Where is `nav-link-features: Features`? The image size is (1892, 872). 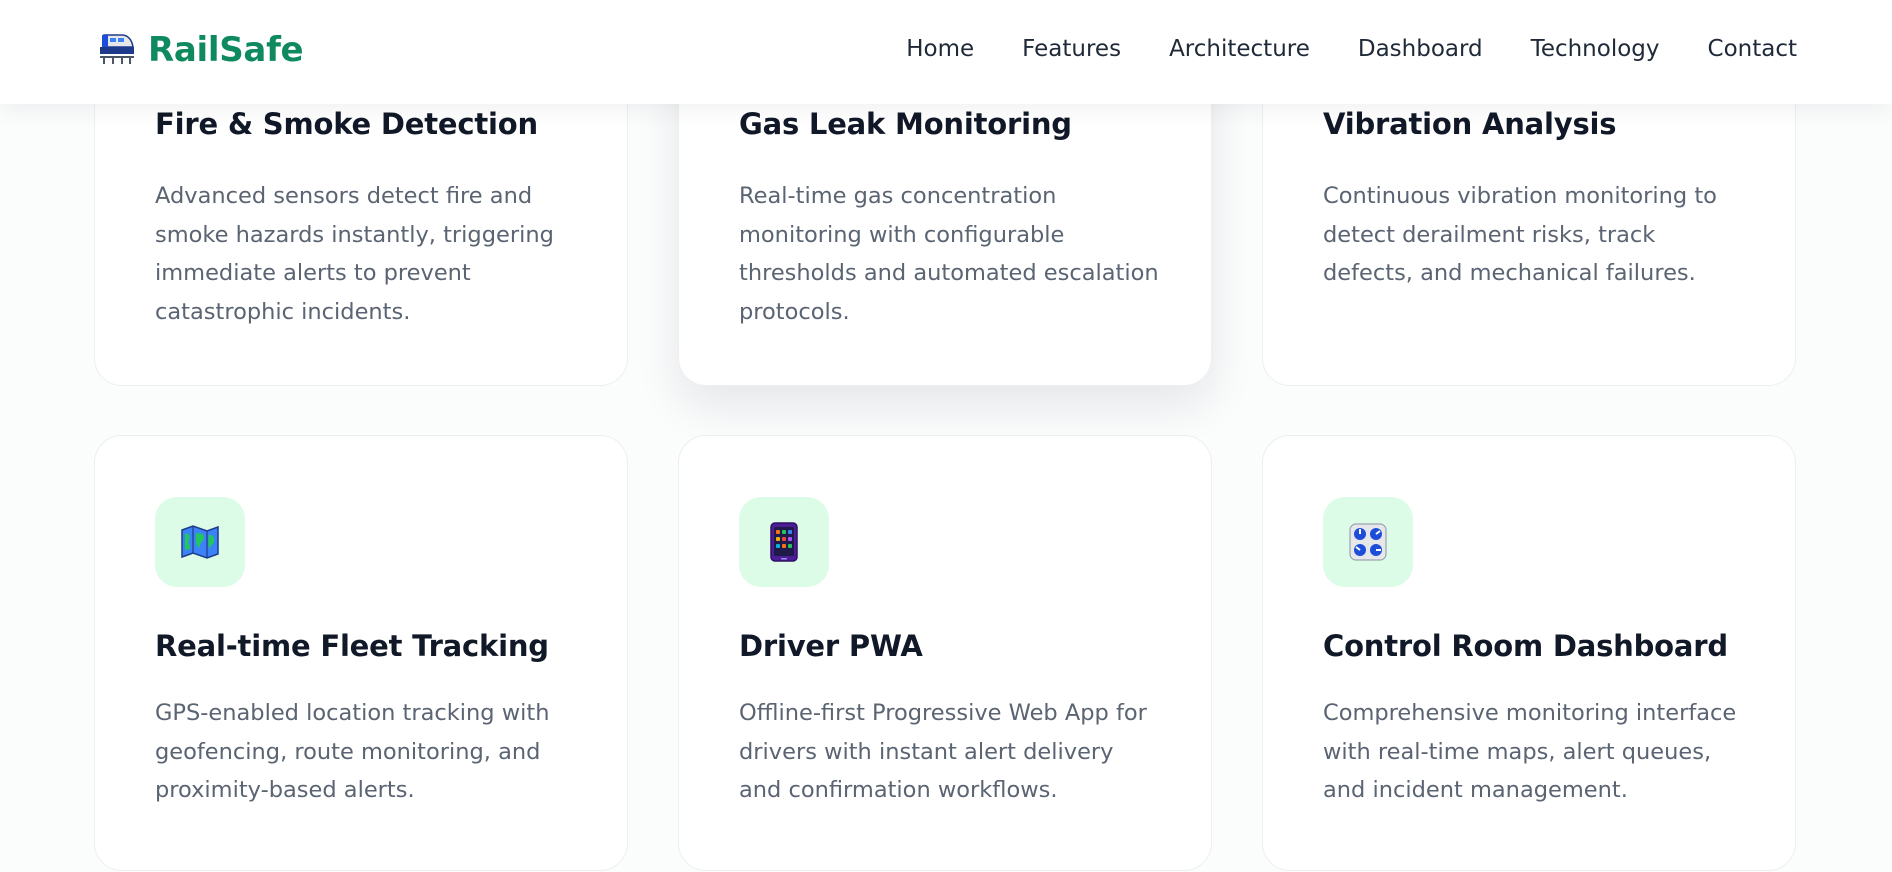 nav-link-features: Features is located at coordinates (1071, 49).